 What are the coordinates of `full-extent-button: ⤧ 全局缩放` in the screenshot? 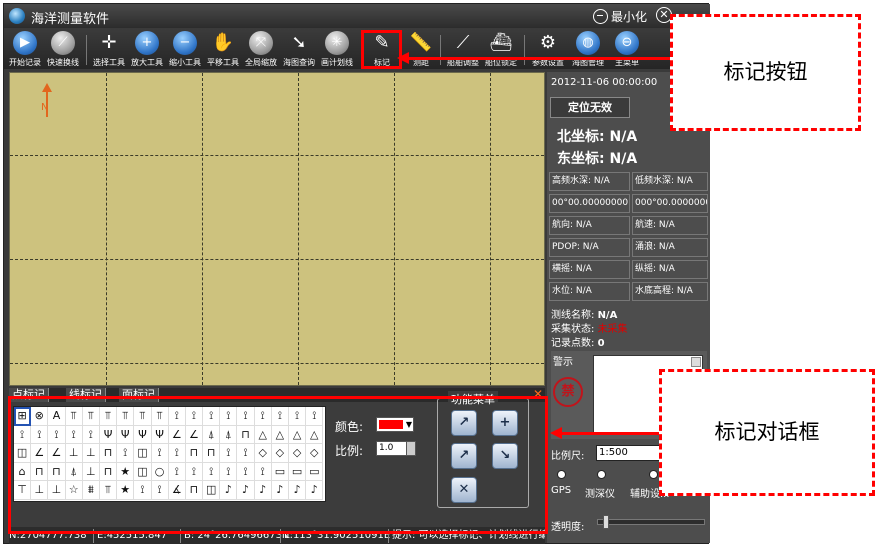 It's located at (261, 49).